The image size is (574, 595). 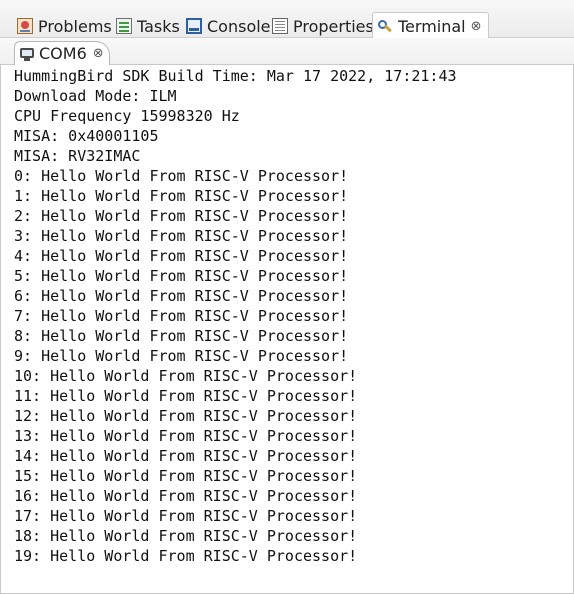 I want to click on terminal-line: 7: Hello World From RISC-V Processor!, so click(x=181, y=316).